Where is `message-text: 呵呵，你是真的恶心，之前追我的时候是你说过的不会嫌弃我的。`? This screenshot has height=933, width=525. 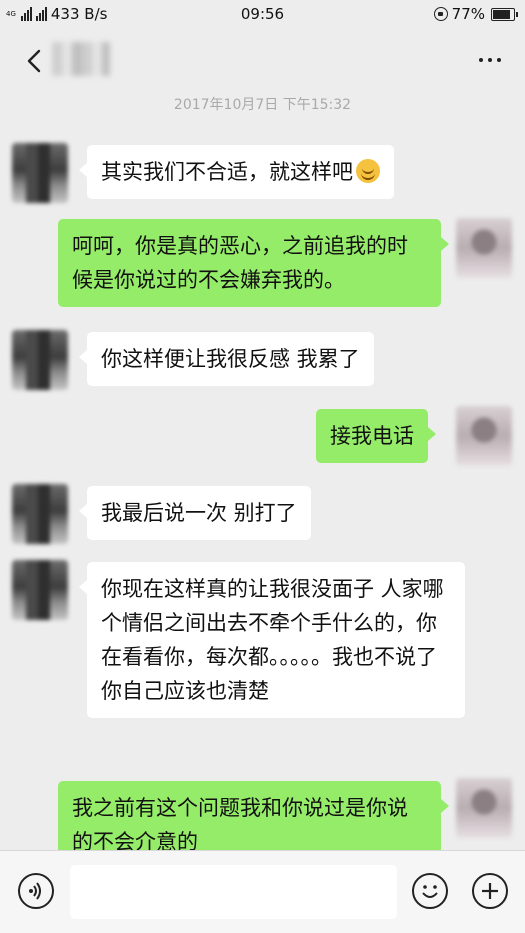 message-text: 呵呵，你是真的恶心，之前追我的时候是你说过的不会嫌弃我的。 is located at coordinates (240, 263).